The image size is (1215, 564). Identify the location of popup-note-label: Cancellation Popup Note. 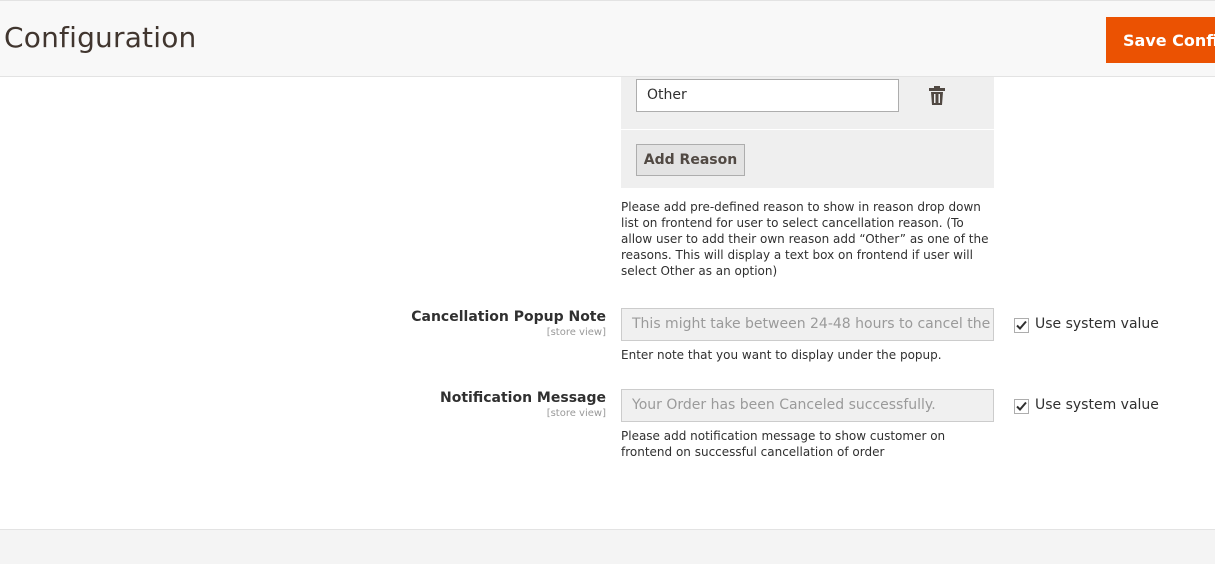
(508, 317).